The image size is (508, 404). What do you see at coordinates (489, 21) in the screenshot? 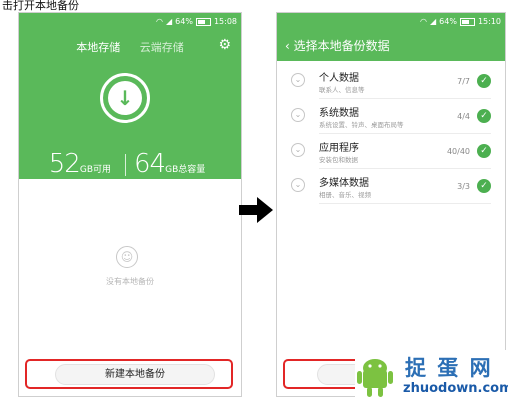
I see `status-time: 15:10` at bounding box center [489, 21].